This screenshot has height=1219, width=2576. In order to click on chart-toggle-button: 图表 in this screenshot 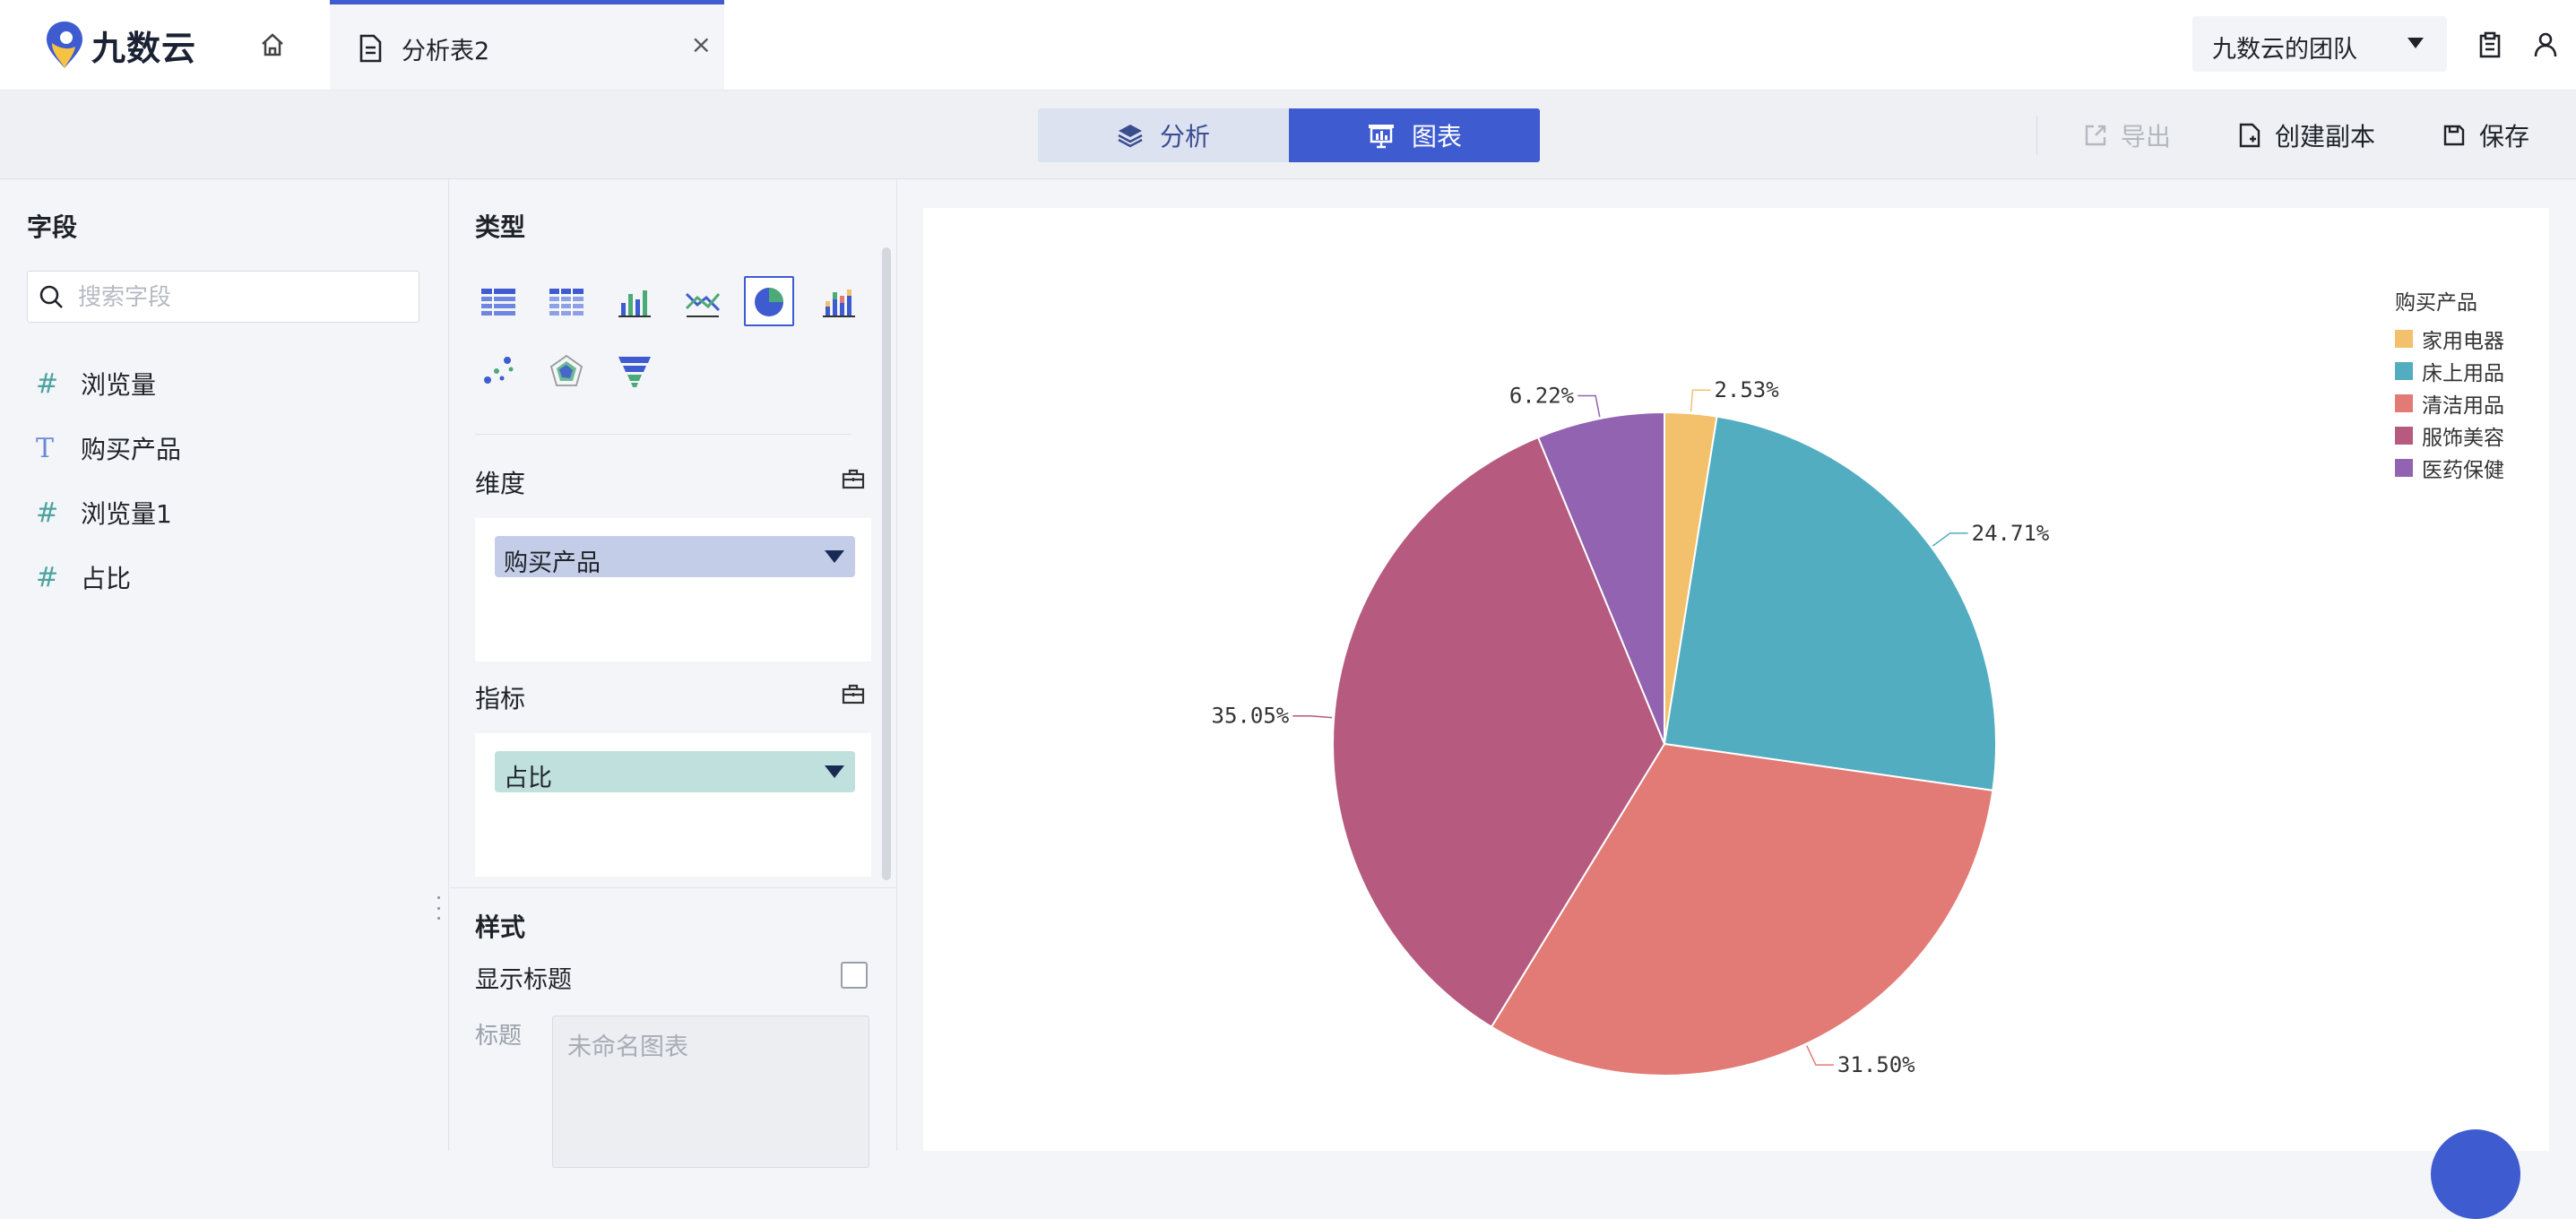, I will do `click(1414, 135)`.